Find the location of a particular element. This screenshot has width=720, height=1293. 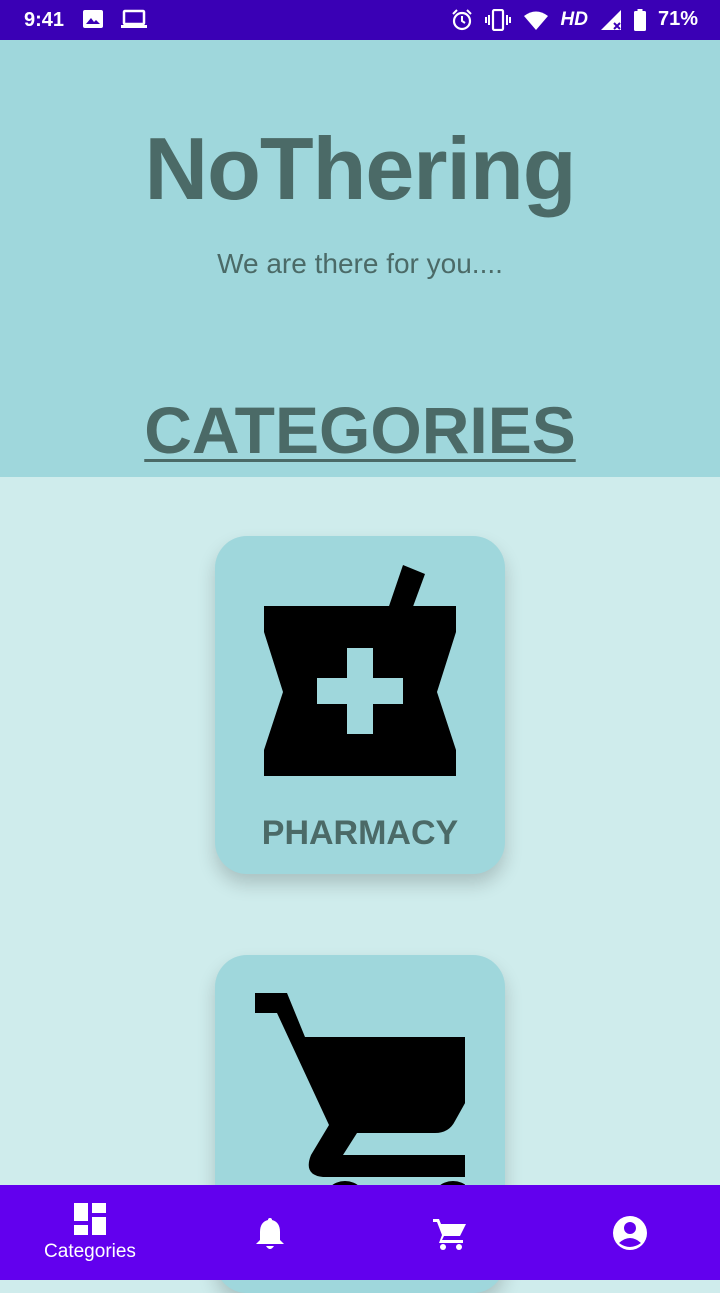

image-icon is located at coordinates (93, 19).